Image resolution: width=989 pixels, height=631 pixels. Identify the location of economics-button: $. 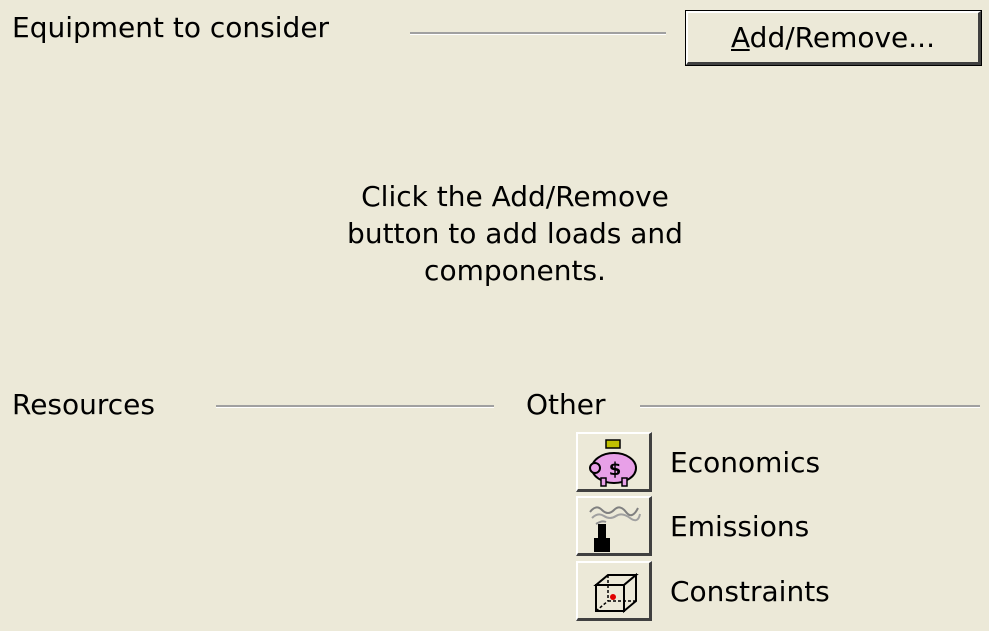
(614, 462).